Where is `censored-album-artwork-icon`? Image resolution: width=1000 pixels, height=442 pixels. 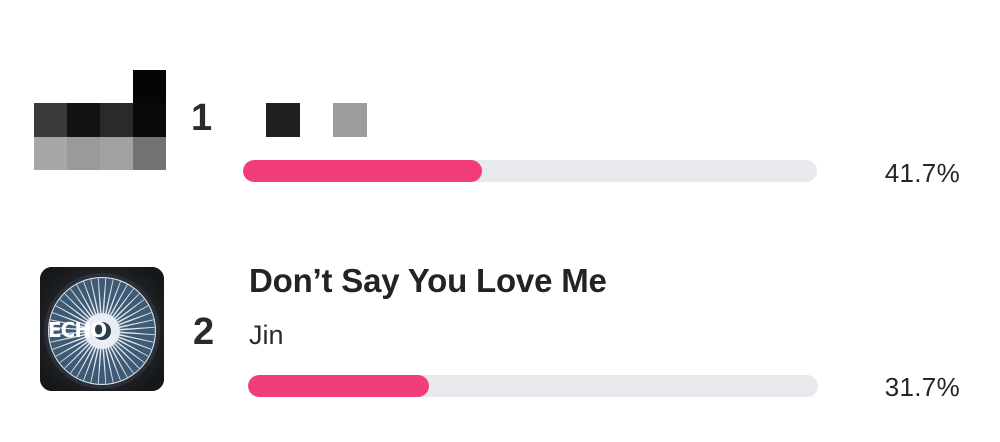
censored-album-artwork-icon is located at coordinates (100, 120).